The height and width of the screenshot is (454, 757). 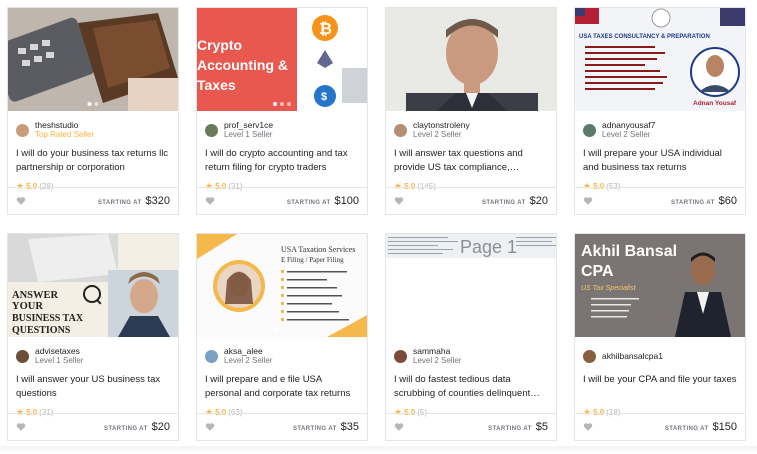 I want to click on thumb-text: US Tax Specialist, so click(x=609, y=288).